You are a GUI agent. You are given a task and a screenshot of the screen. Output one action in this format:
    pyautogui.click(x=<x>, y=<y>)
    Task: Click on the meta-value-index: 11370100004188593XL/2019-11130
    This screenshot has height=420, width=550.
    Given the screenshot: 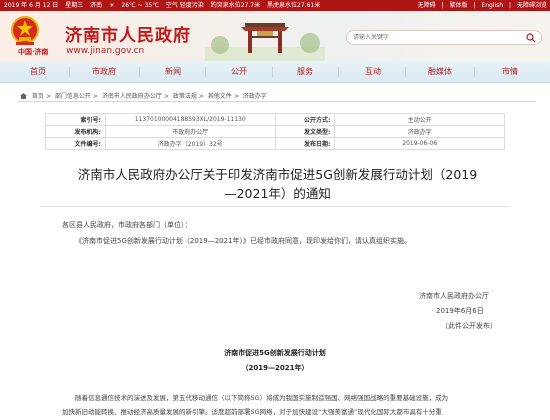 What is the action you would take?
    pyautogui.click(x=190, y=119)
    